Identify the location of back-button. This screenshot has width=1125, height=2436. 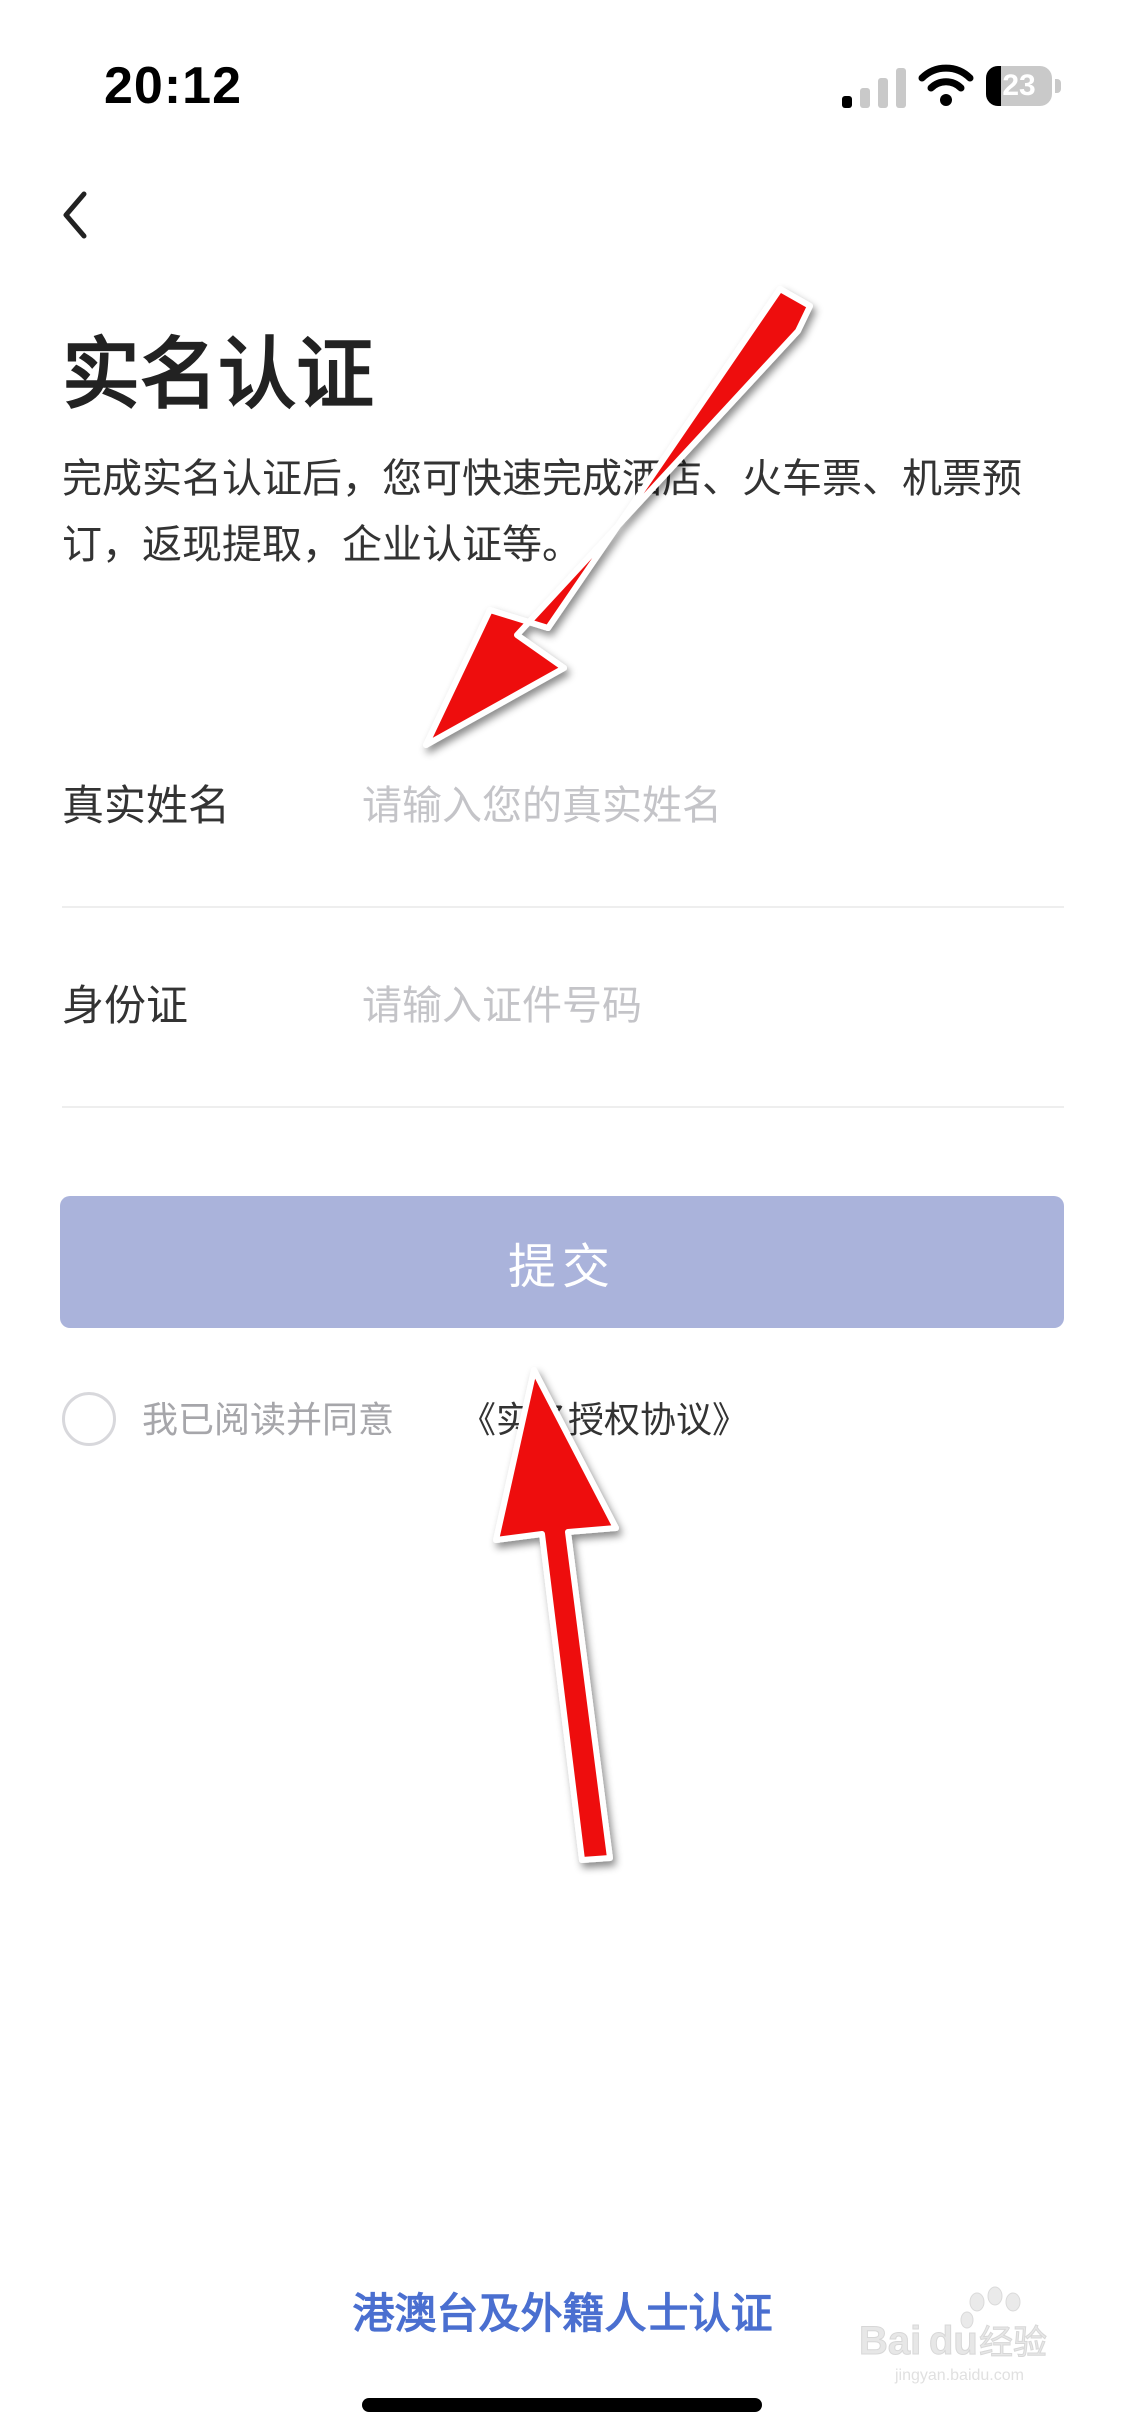
(75, 215).